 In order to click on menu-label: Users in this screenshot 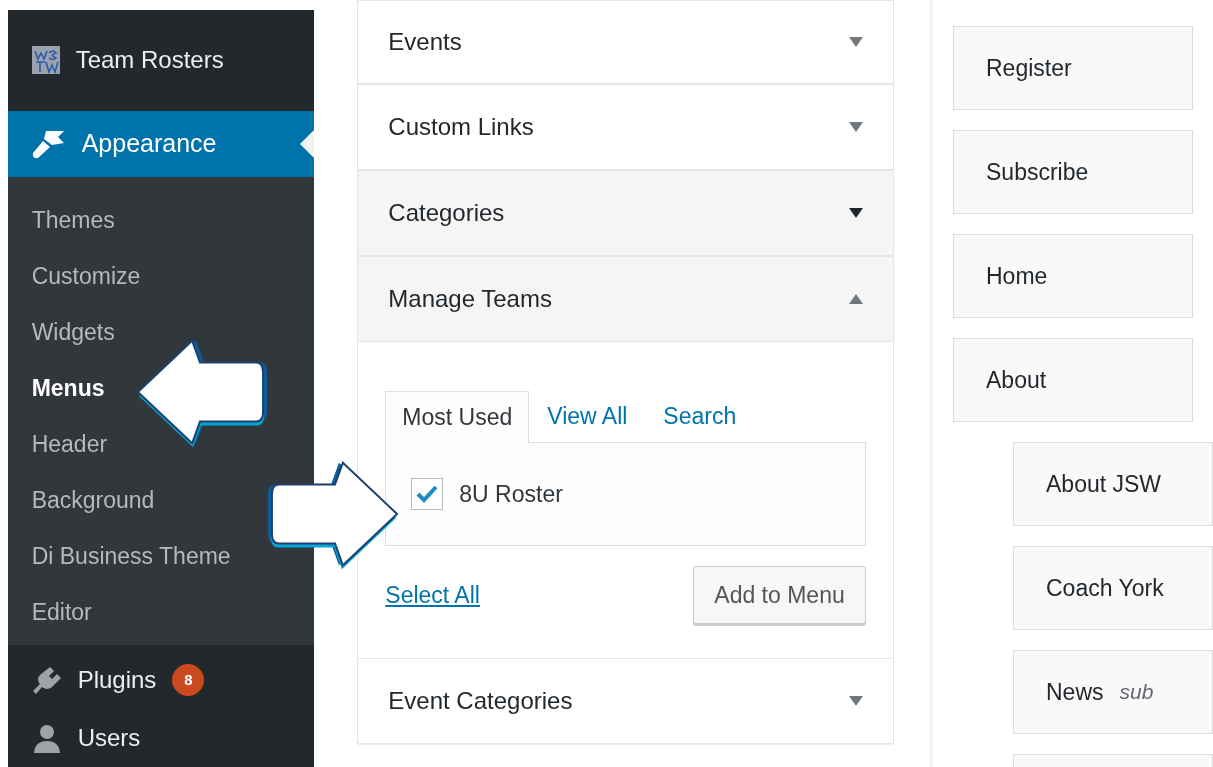, I will do `click(109, 738)`.